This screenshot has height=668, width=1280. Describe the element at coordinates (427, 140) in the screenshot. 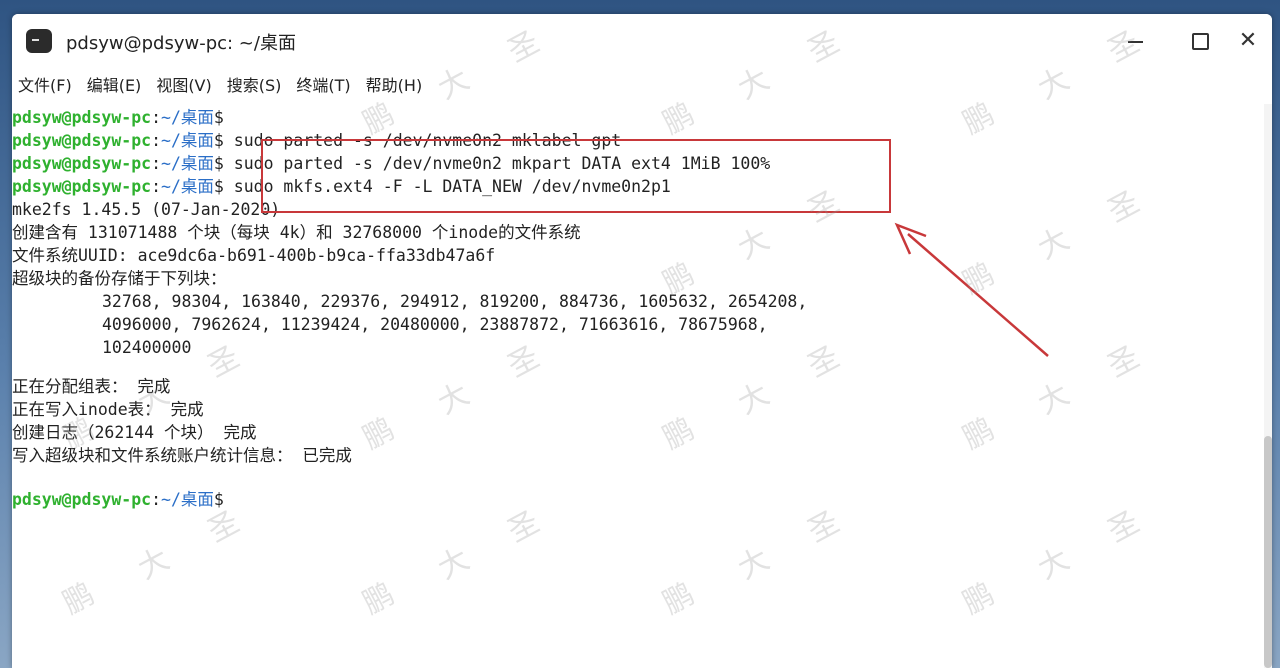

I see `command-text: sudo parted -s /dev/nvme0n2 mklabel gpt` at that location.